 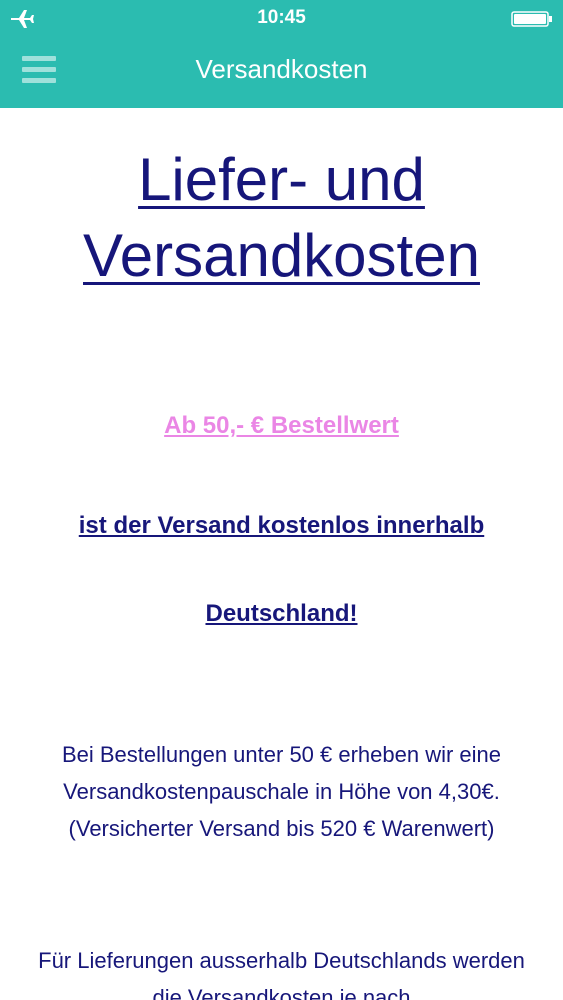 I want to click on free-shipping-threshold: Ab 50,- € Bestellwert, so click(x=281, y=425).